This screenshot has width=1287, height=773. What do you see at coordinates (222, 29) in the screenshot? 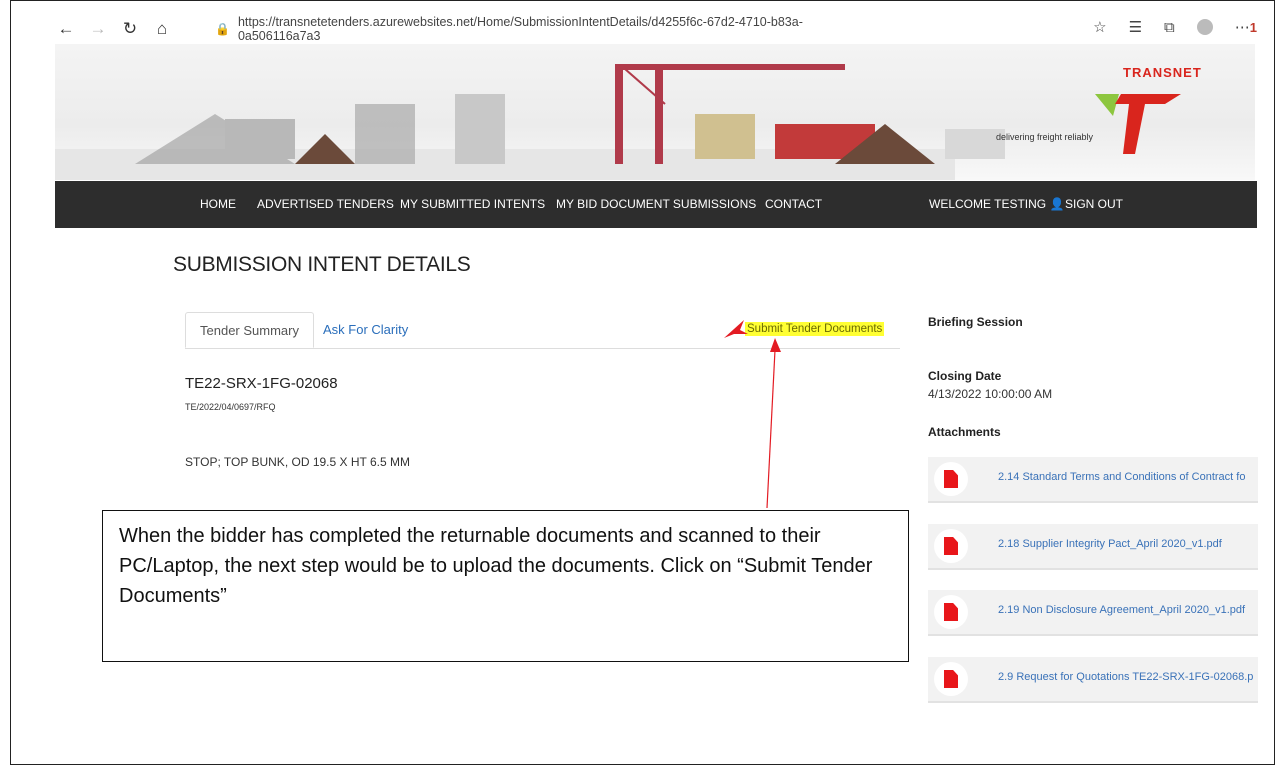
I see `lock-icon: 🔒` at bounding box center [222, 29].